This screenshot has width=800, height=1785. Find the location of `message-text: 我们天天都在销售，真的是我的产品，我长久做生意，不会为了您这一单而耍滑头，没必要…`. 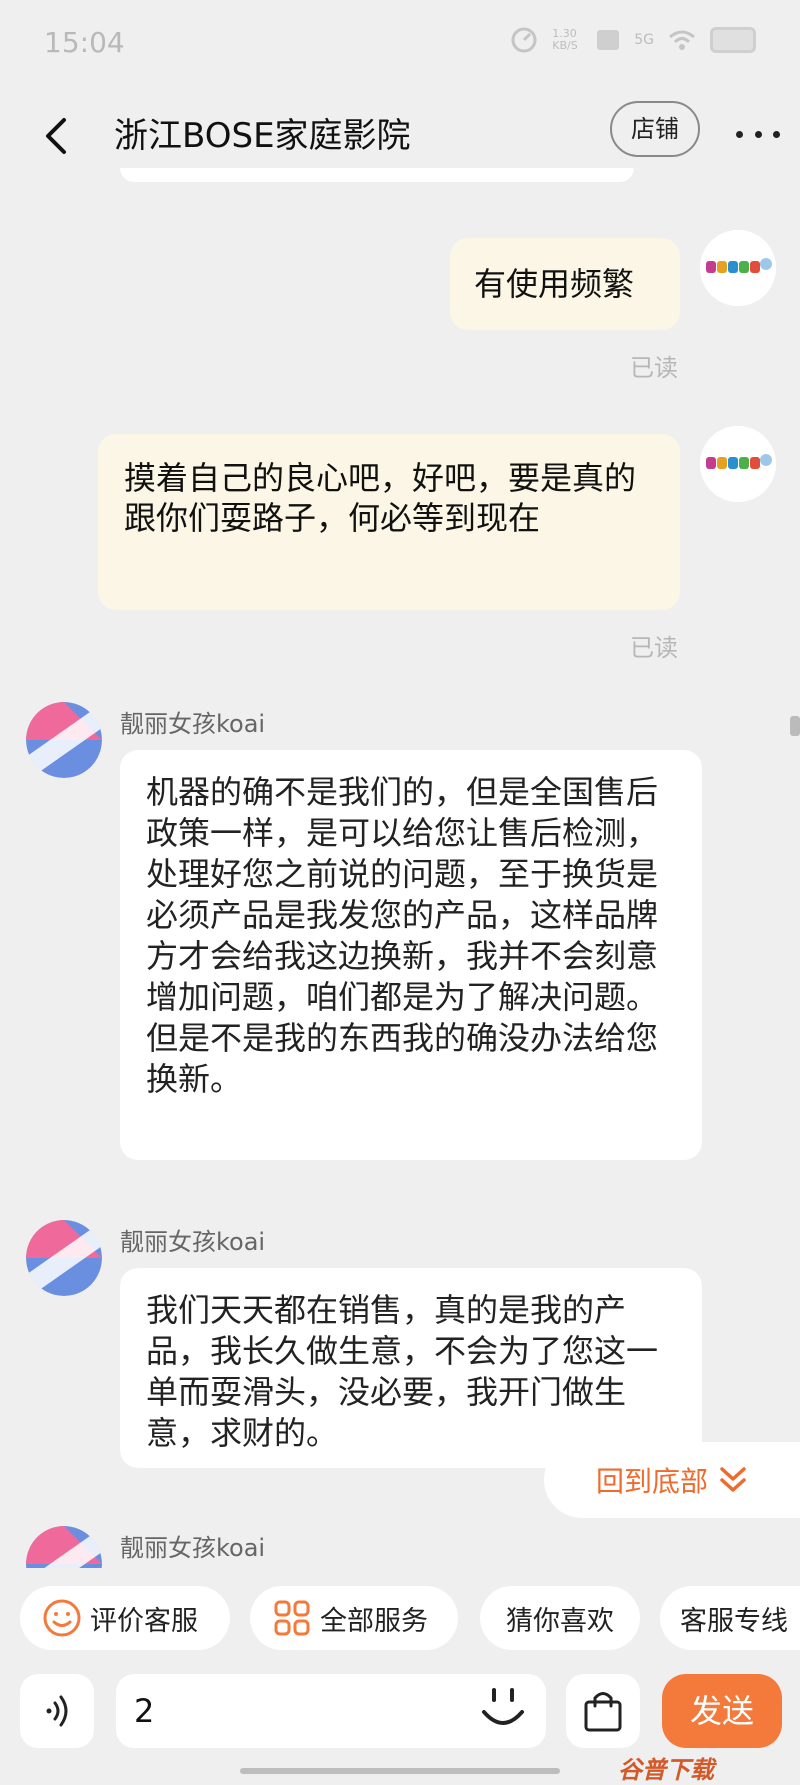

message-text: 我们天天都在销售，真的是我的产品，我长久做生意，不会为了您这一单而耍滑头，没必要… is located at coordinates (402, 1371).